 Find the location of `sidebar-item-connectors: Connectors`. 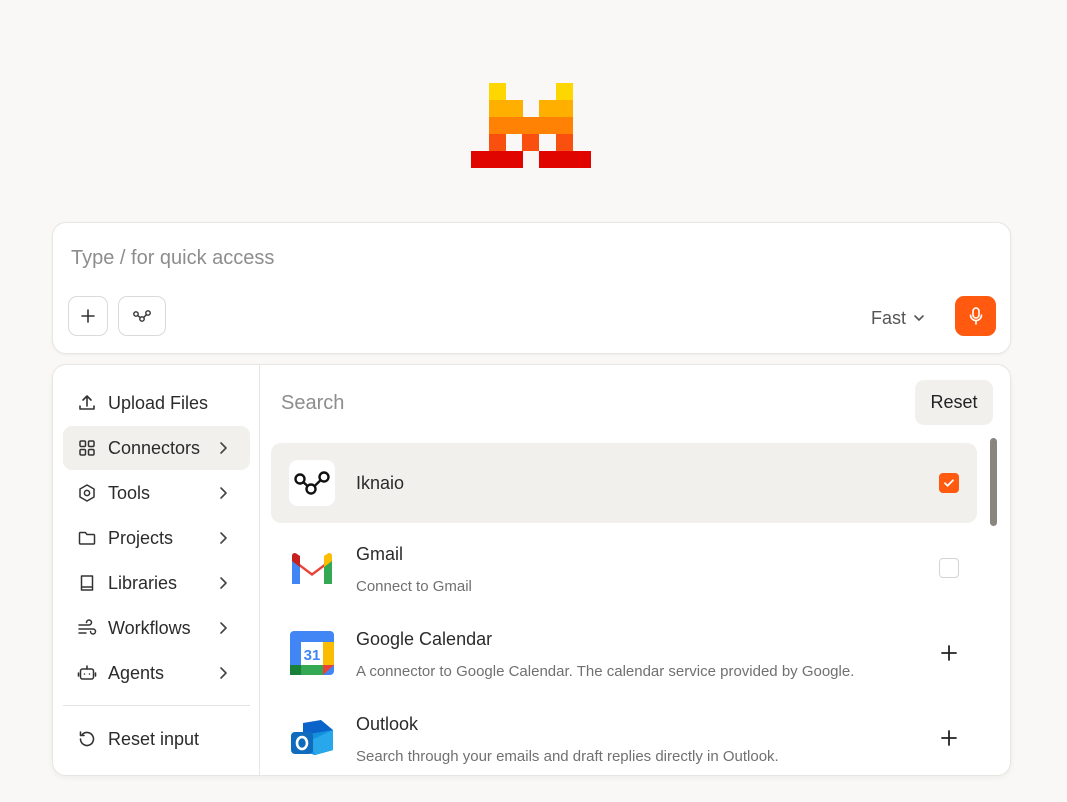

sidebar-item-connectors: Connectors is located at coordinates (156, 448).